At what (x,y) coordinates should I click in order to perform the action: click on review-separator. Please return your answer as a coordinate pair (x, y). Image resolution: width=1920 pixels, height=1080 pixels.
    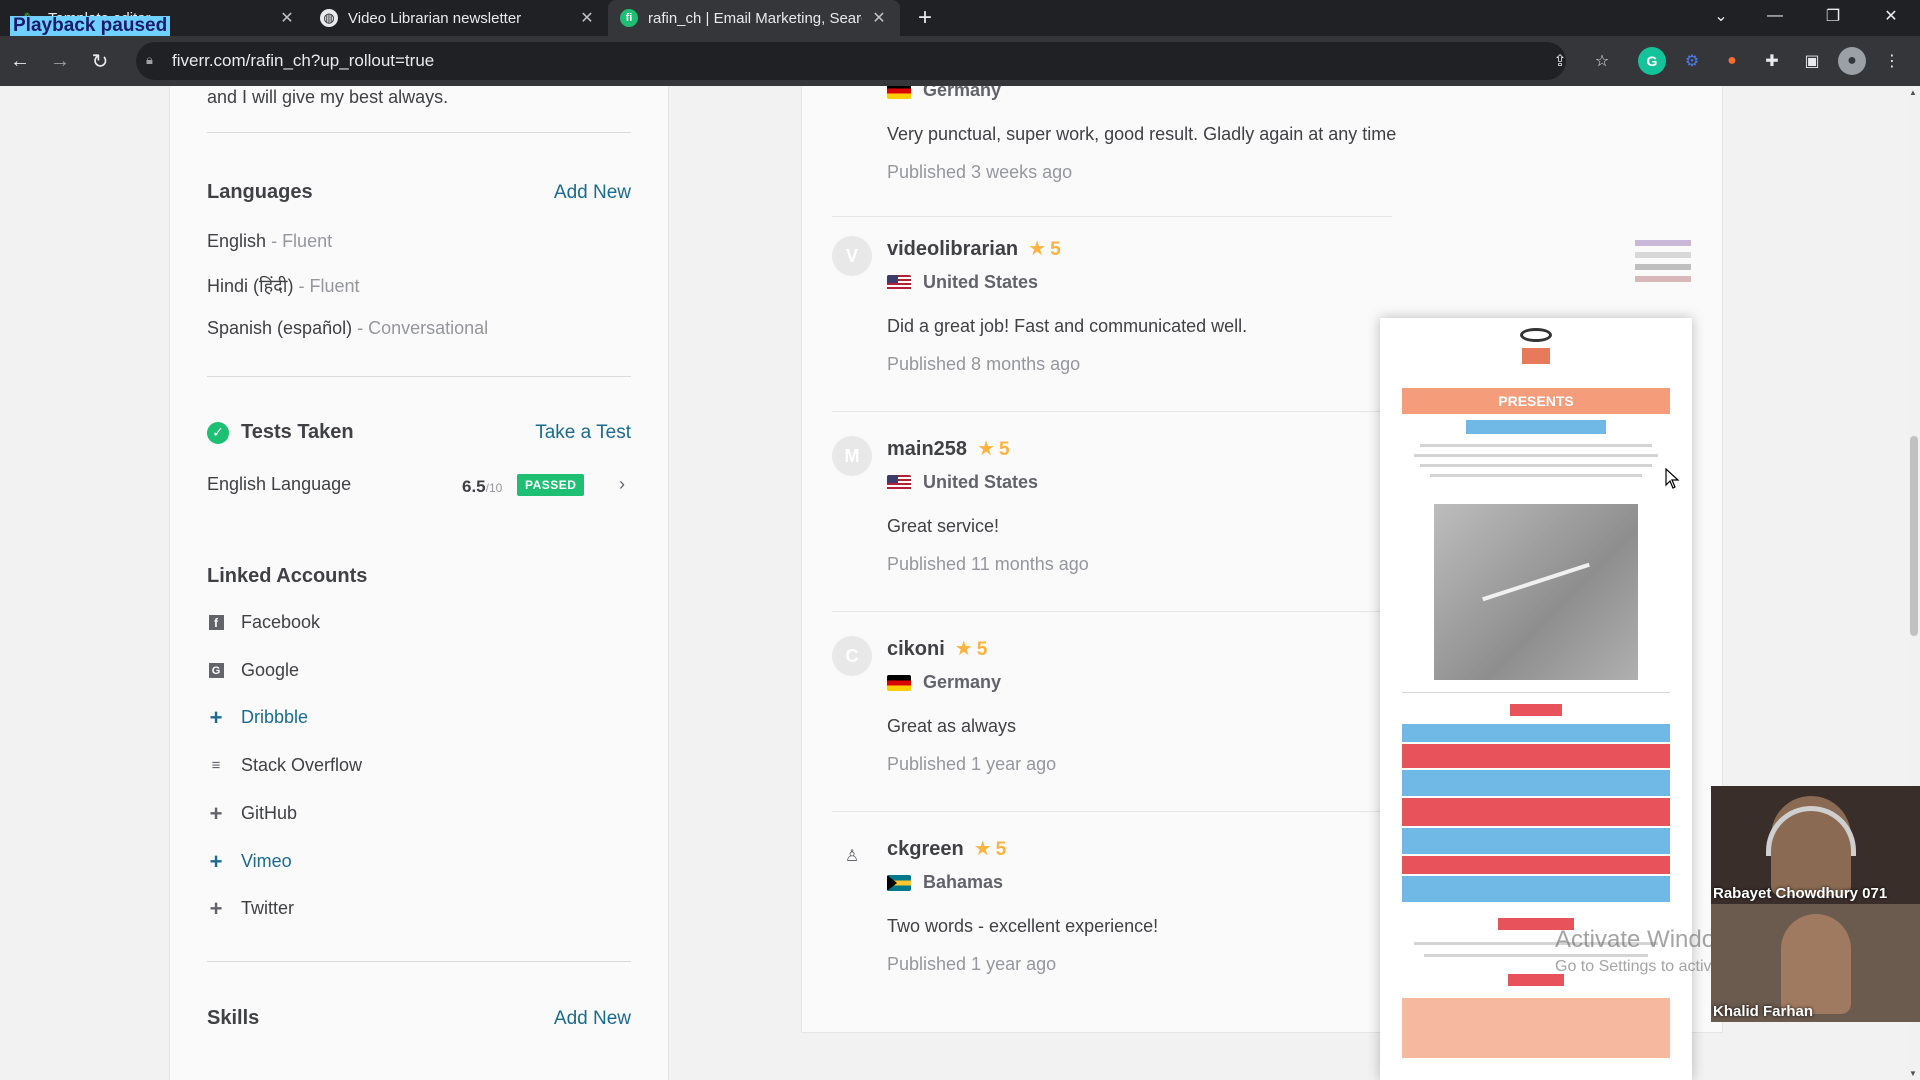
    Looking at the image, I should click on (1112, 611).